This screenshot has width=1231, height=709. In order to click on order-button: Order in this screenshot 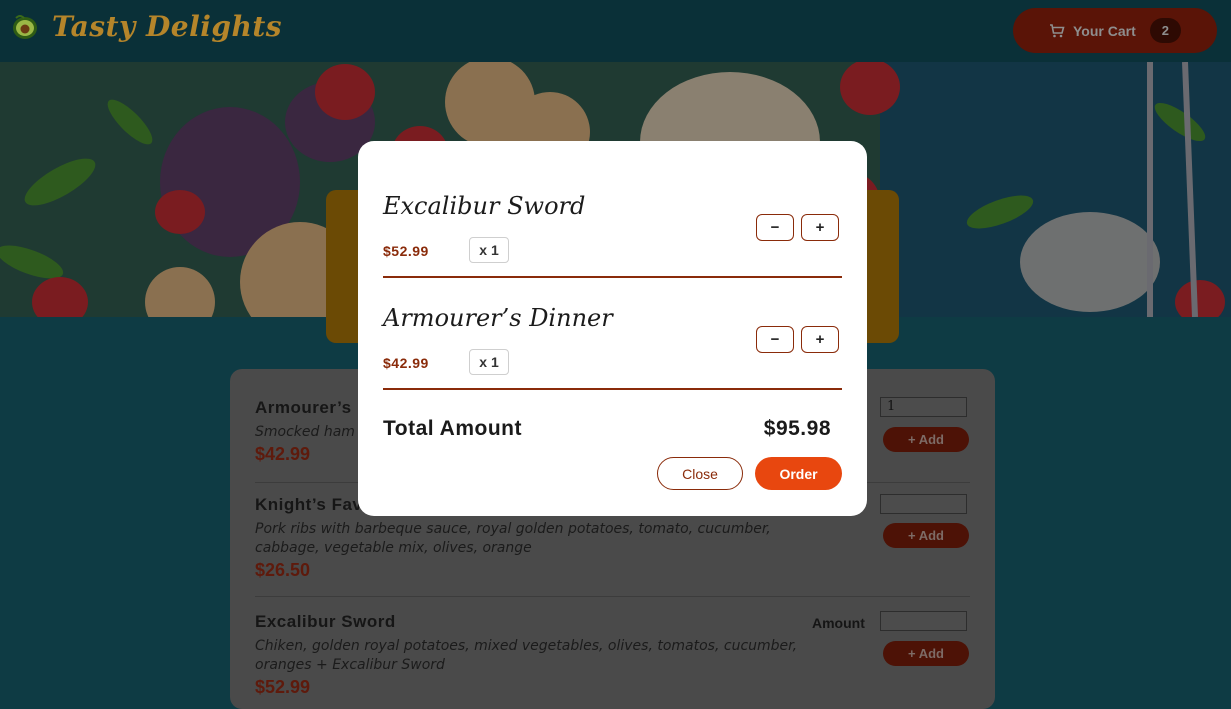, I will do `click(798, 473)`.